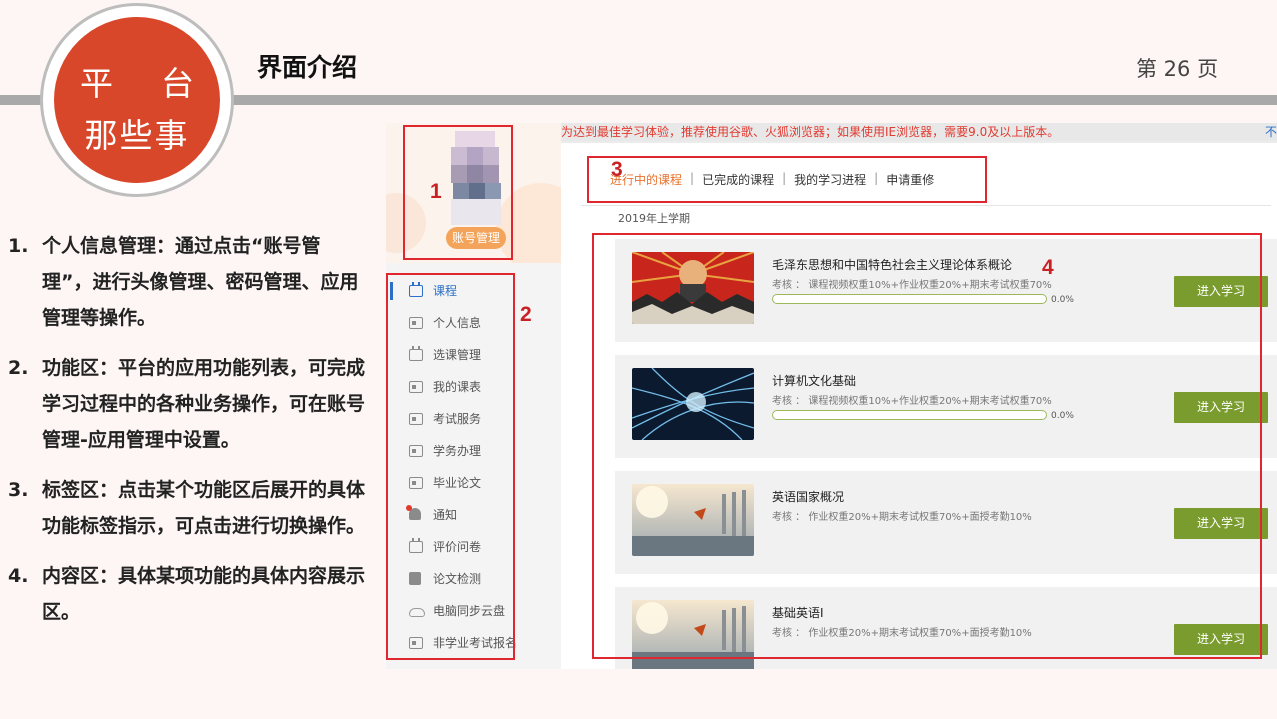 This screenshot has width=1277, height=719. What do you see at coordinates (18, 368) in the screenshot?
I see `description-number: 2.` at bounding box center [18, 368].